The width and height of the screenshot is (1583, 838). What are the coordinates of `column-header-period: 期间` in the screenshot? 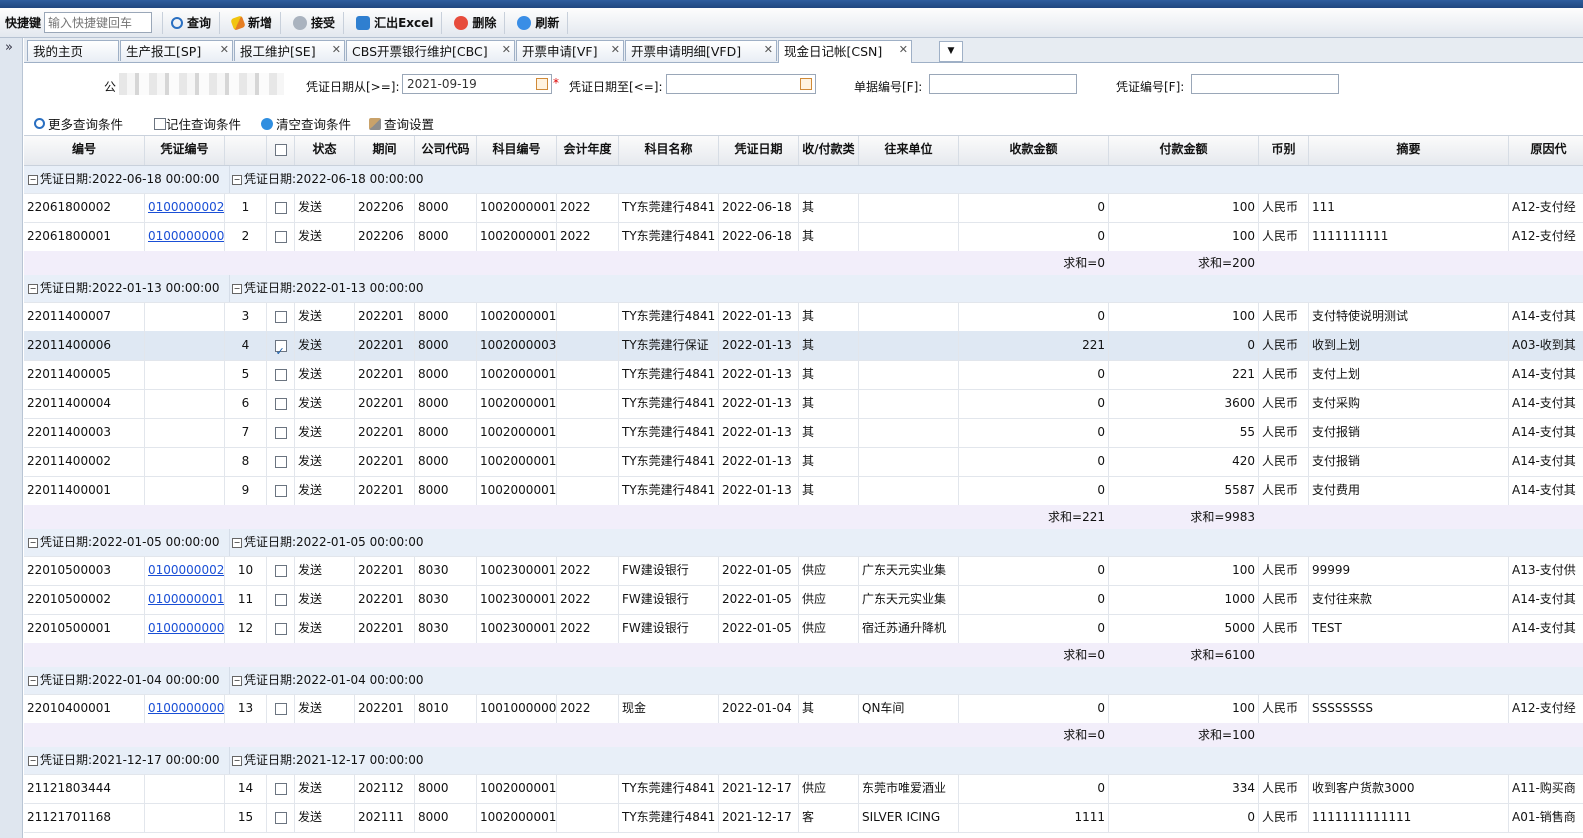 It's located at (385, 150).